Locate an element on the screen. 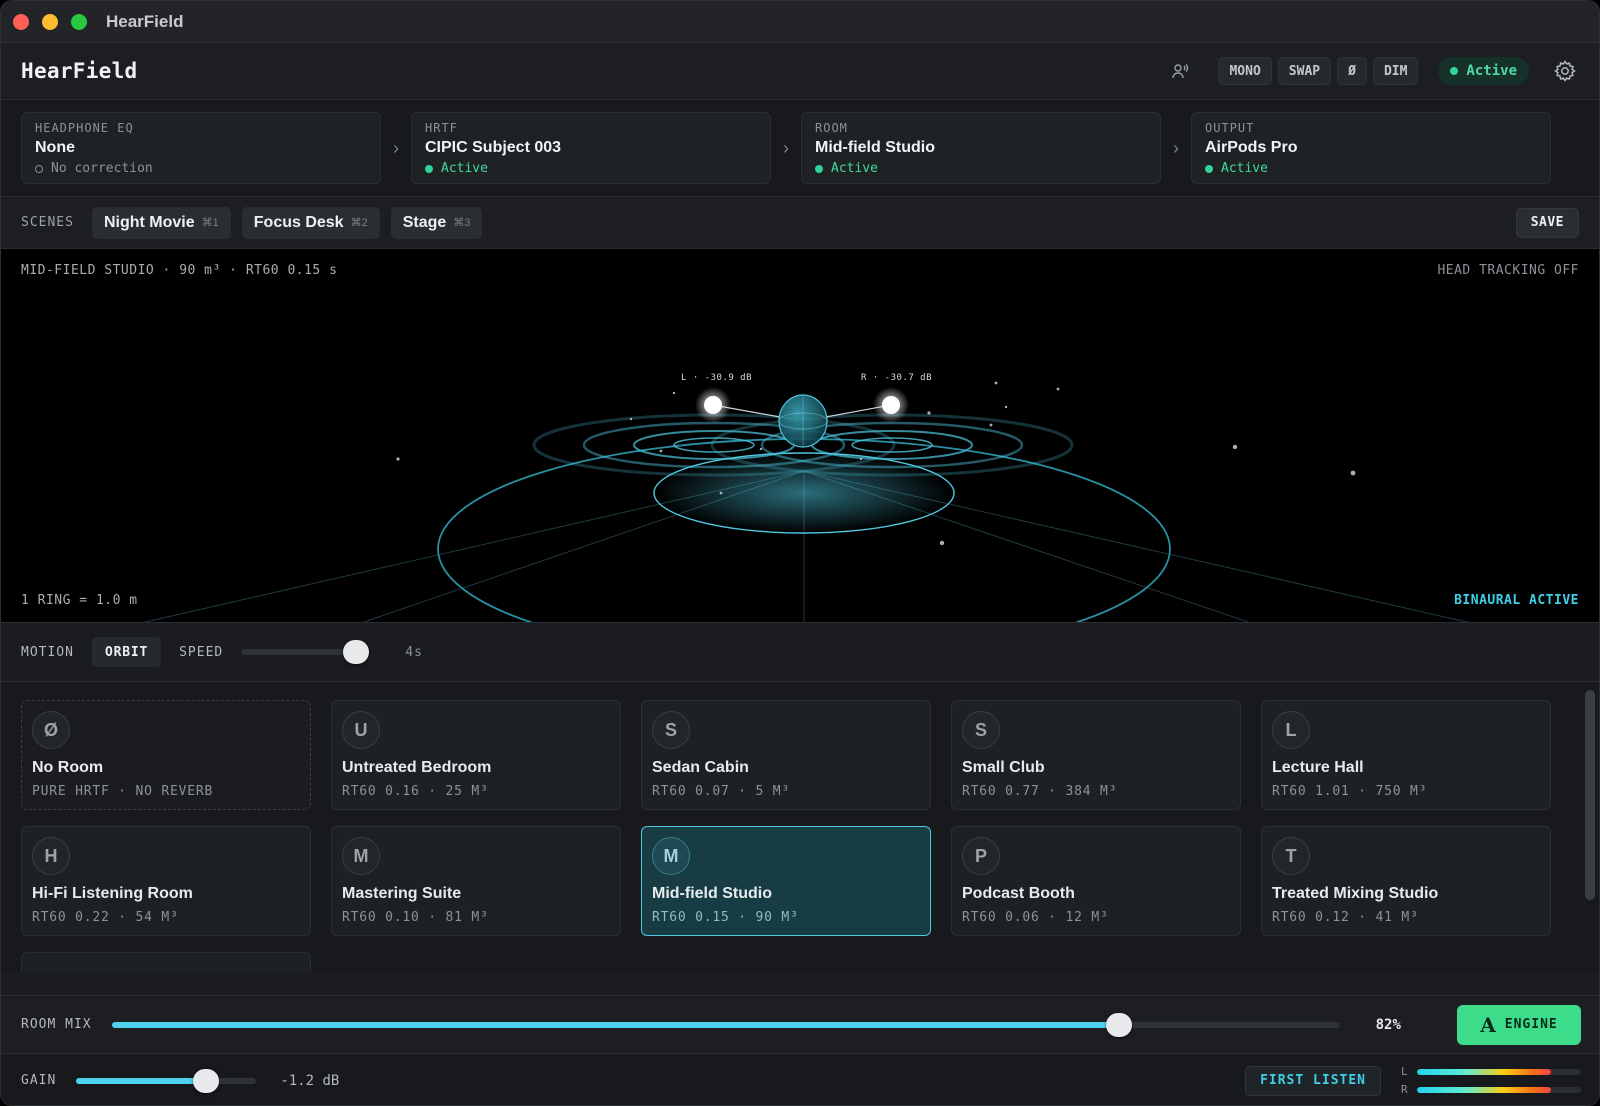 The height and width of the screenshot is (1106, 1600). close-window-button is located at coordinates (21, 21).